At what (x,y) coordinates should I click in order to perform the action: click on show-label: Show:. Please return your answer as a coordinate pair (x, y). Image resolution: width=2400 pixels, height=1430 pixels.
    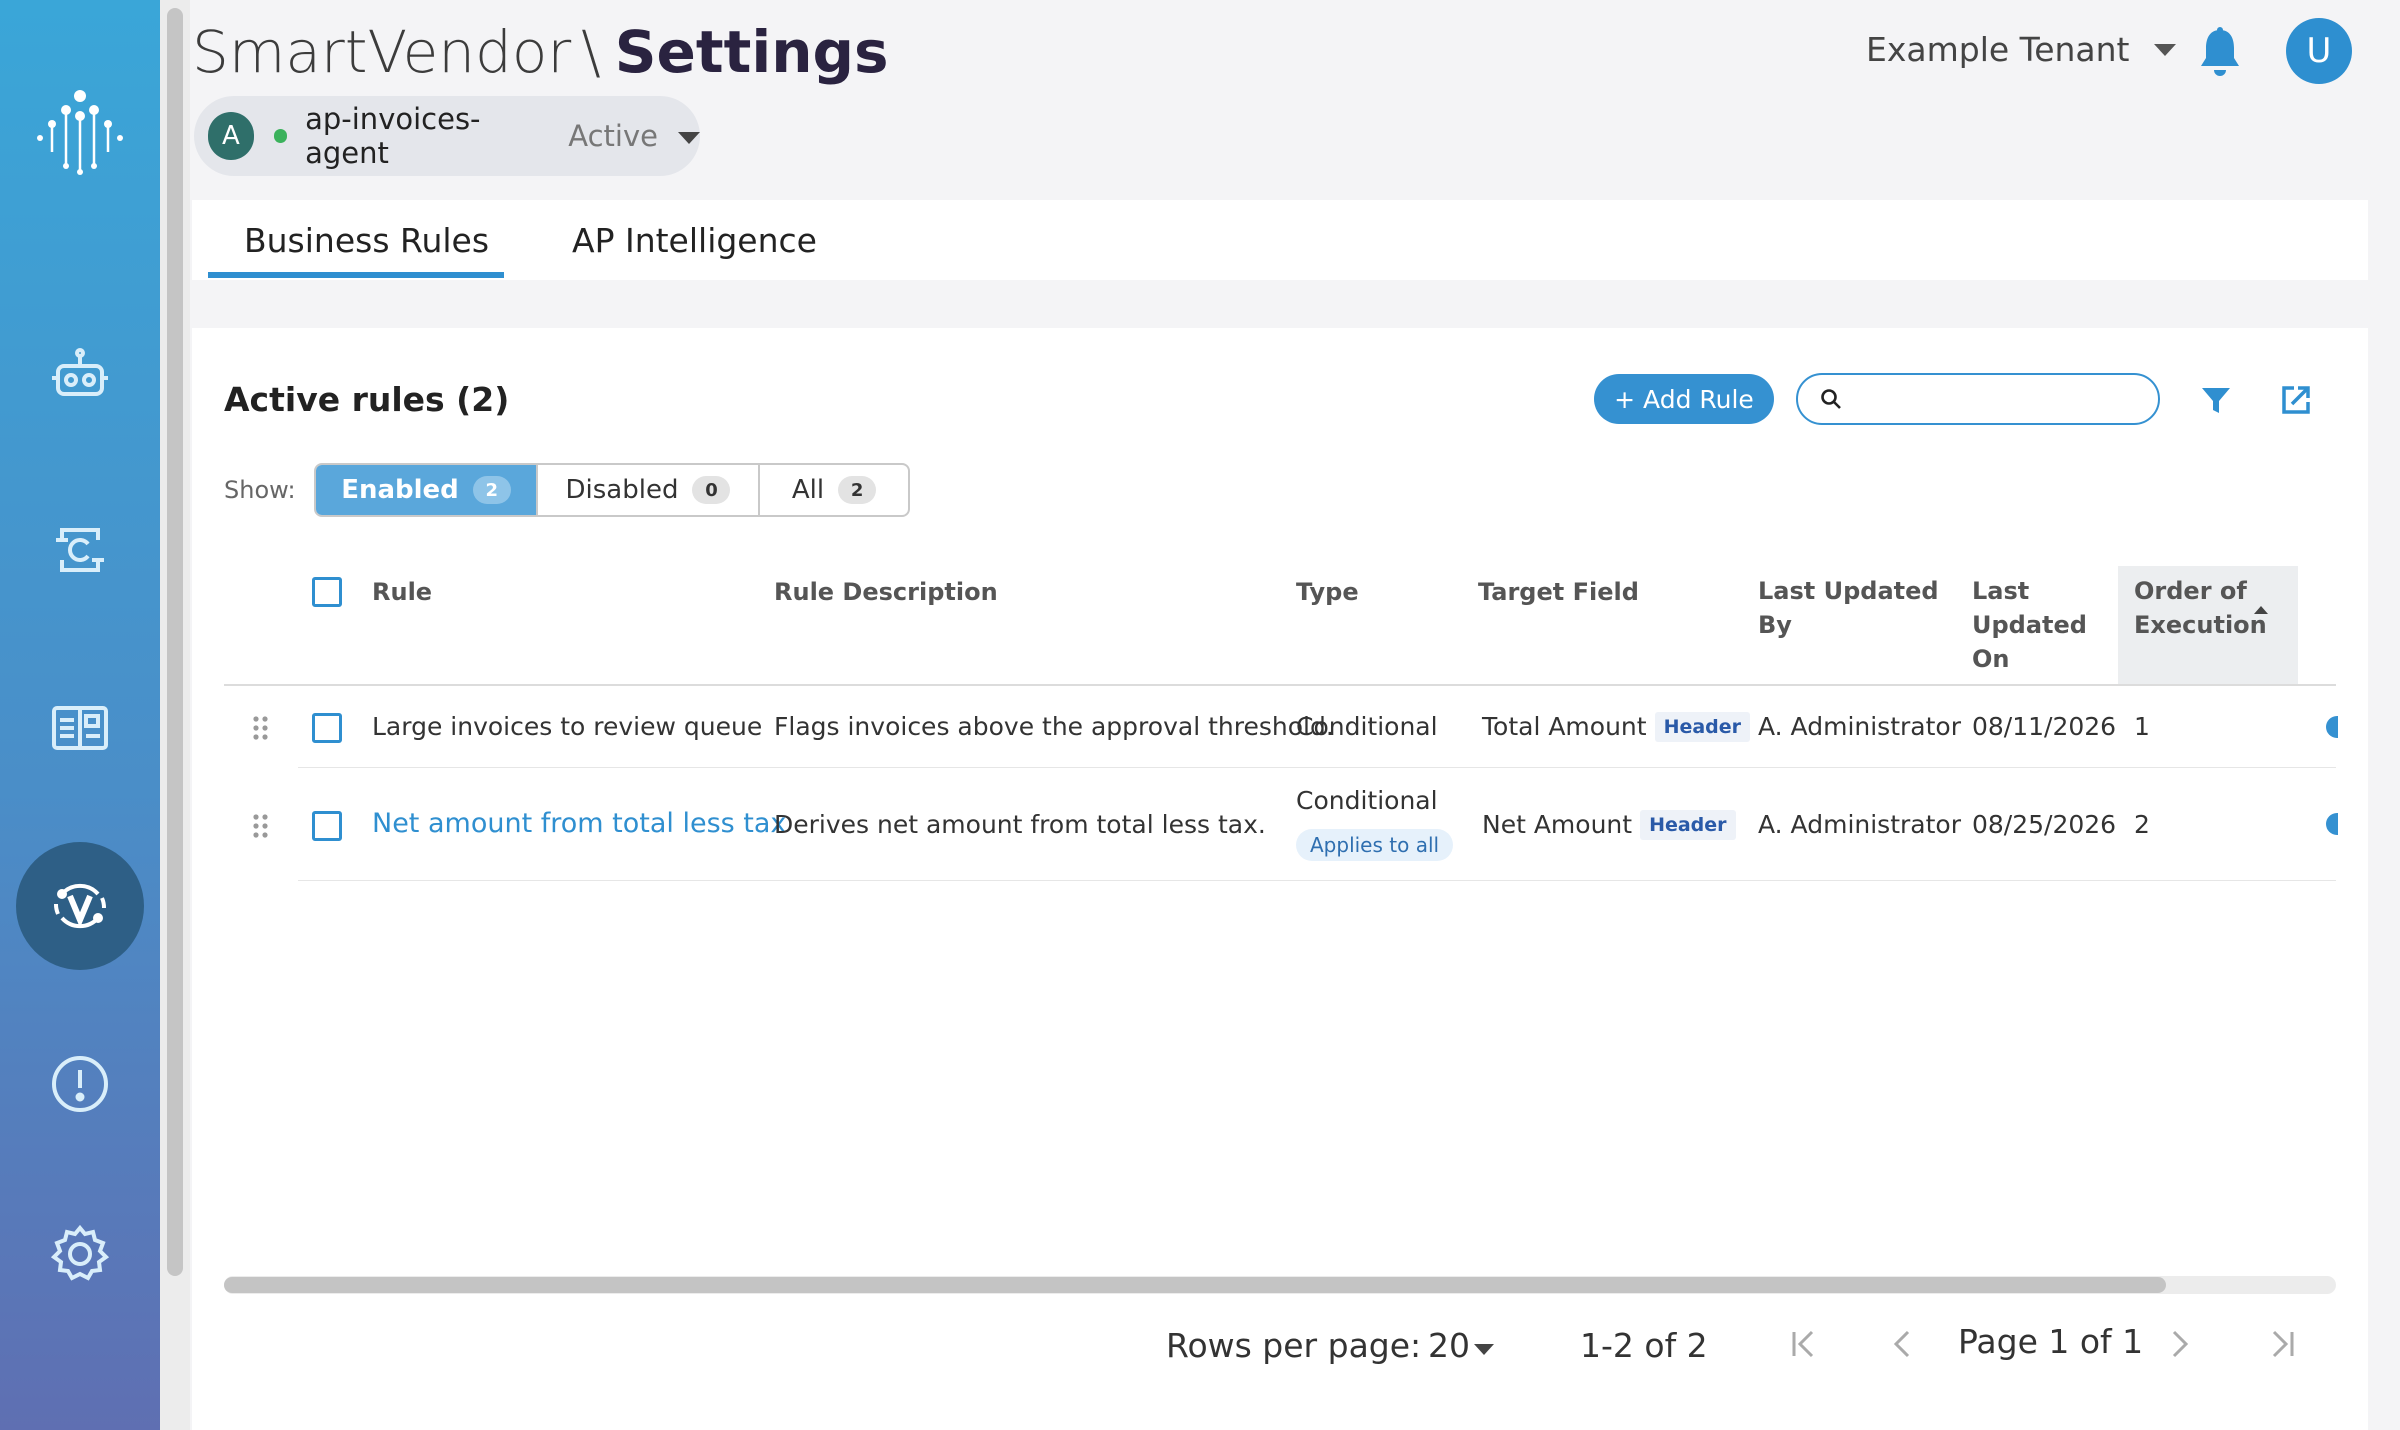
    Looking at the image, I should click on (260, 490).